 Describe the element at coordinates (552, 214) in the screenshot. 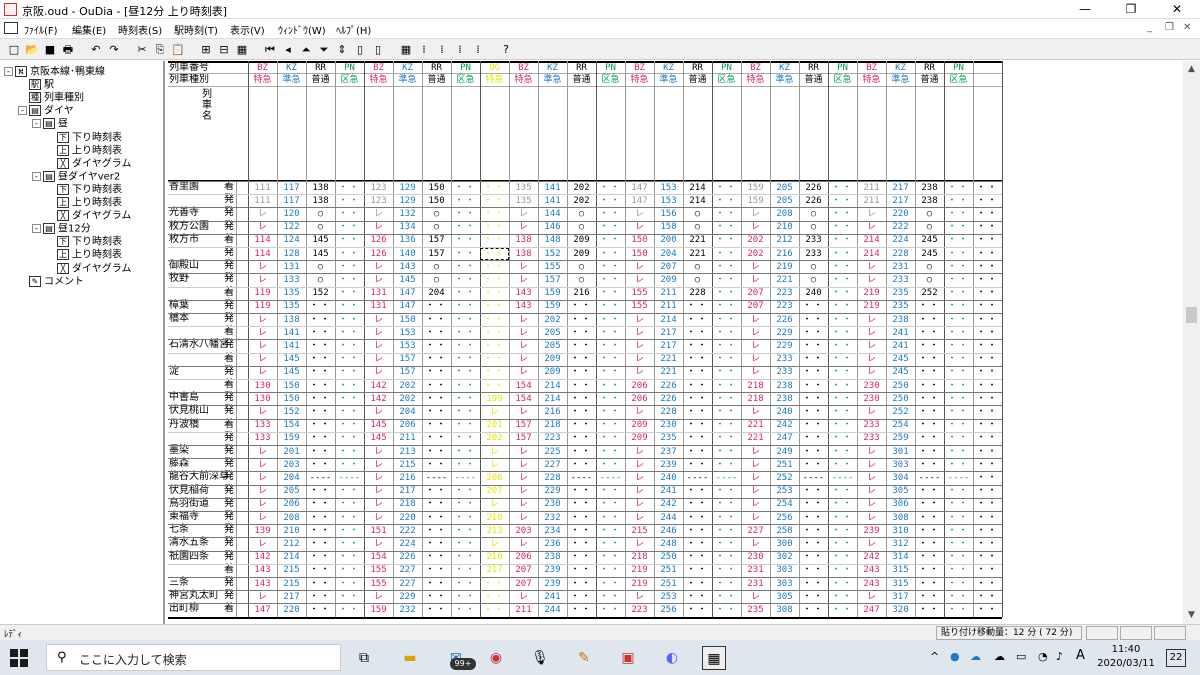

I see `time-cell: 144` at that location.